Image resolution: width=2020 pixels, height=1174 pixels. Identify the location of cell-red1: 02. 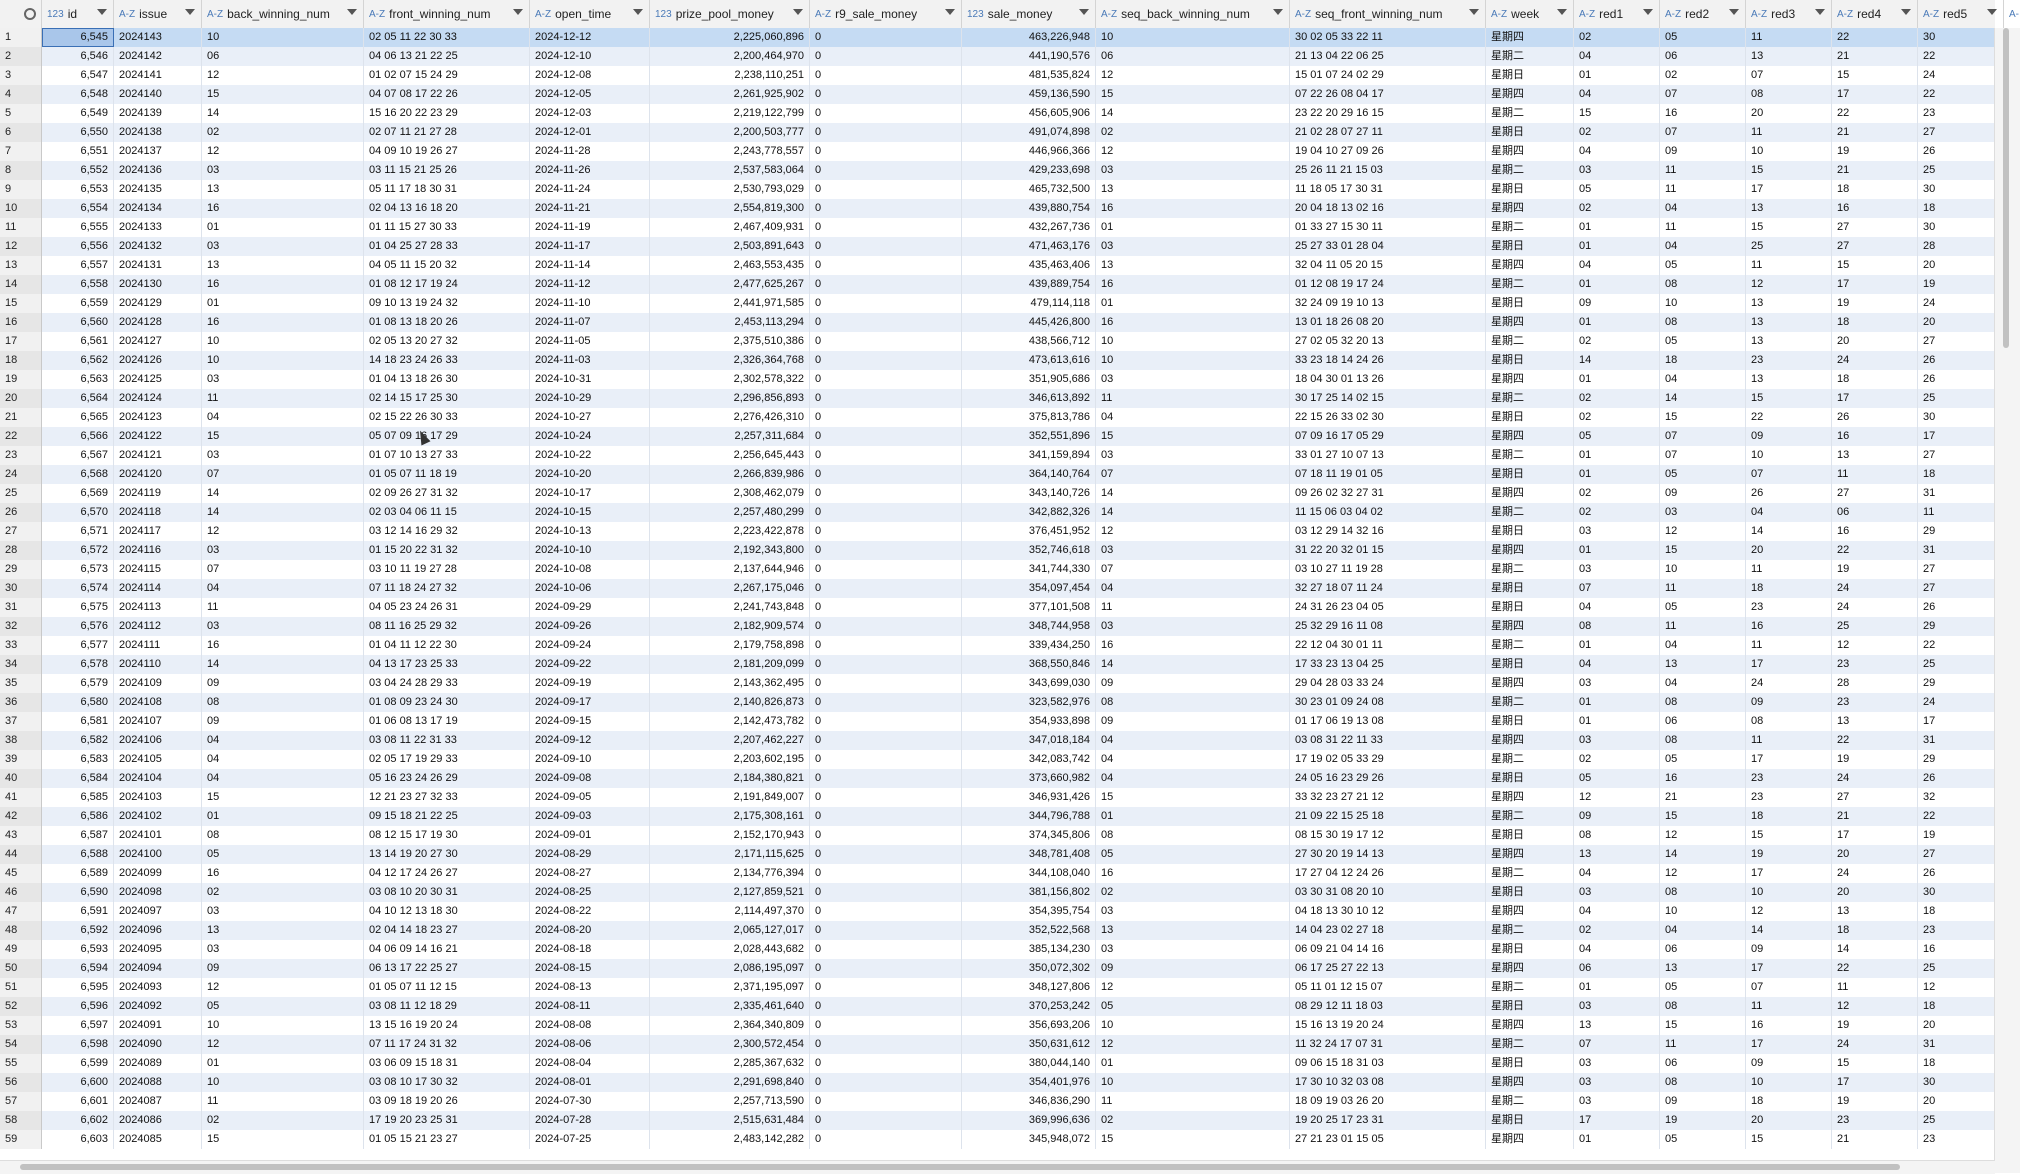
(1617, 759).